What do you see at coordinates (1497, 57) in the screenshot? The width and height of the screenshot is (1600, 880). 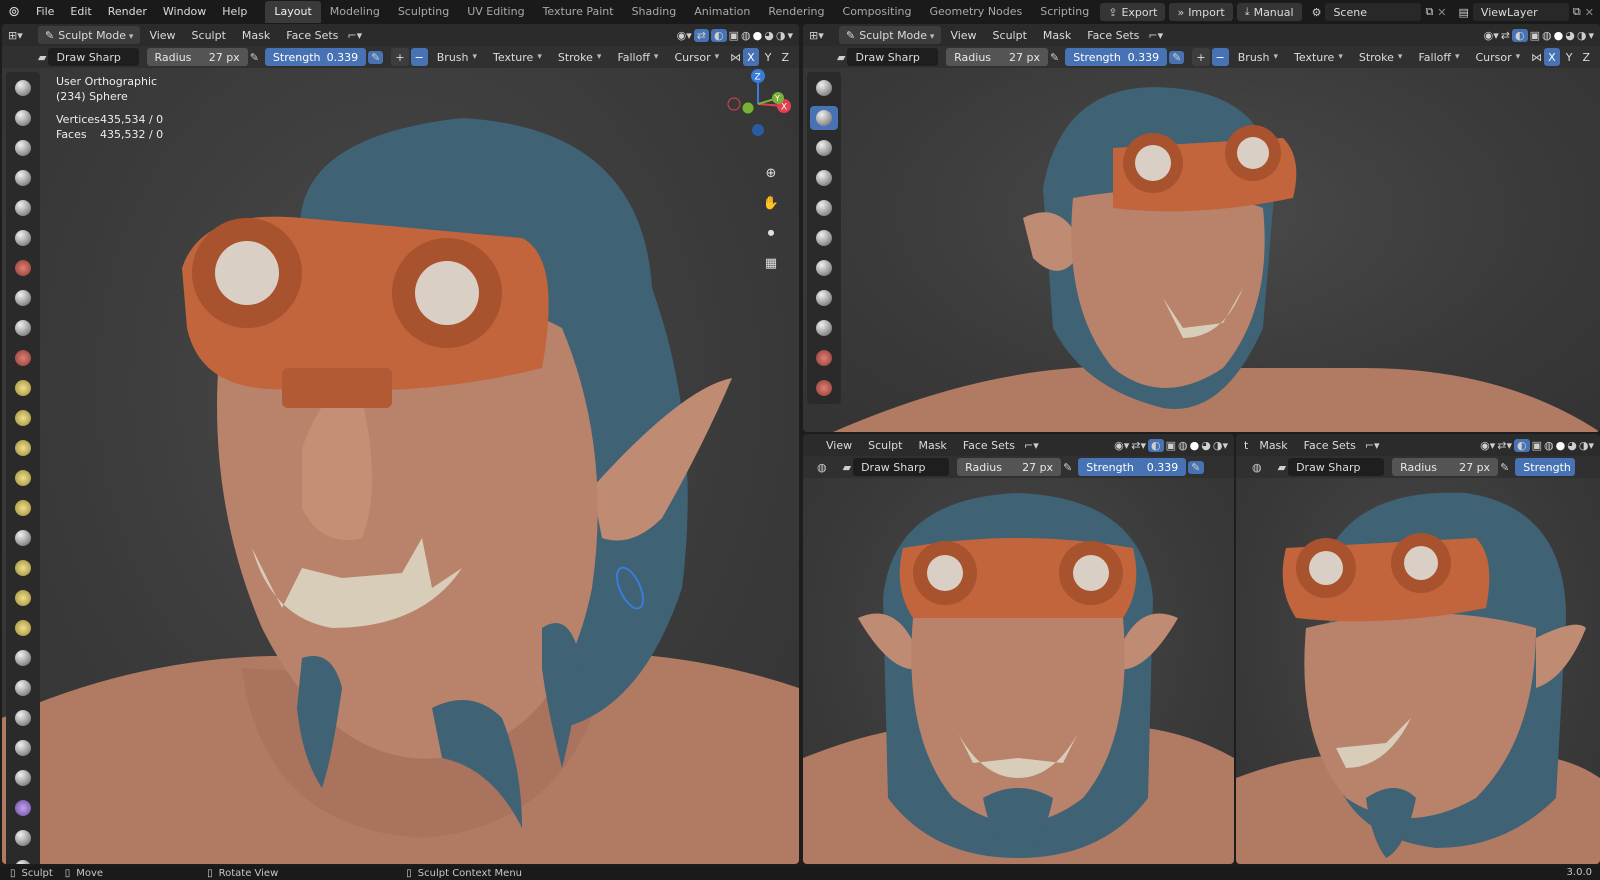 I see `cursor-dropdown-2: Cursor` at bounding box center [1497, 57].